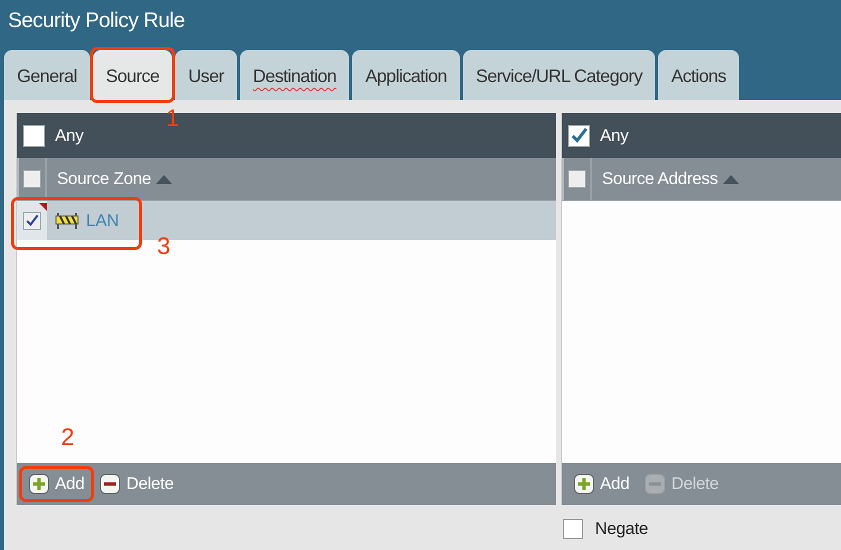 The width and height of the screenshot is (841, 550). I want to click on zone-name: LAN, so click(103, 220).